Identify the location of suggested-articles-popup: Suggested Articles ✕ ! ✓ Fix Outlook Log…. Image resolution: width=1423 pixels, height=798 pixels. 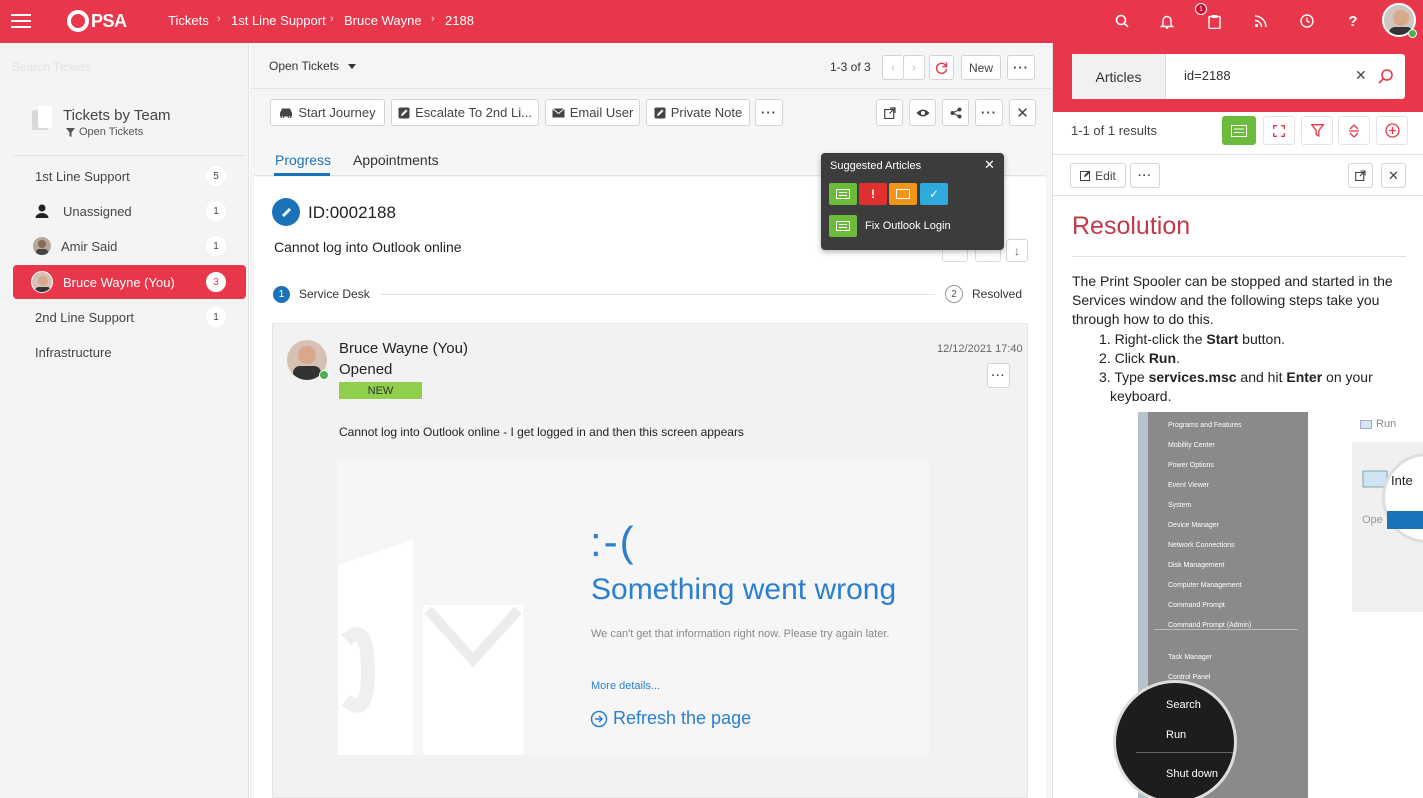
(912, 201).